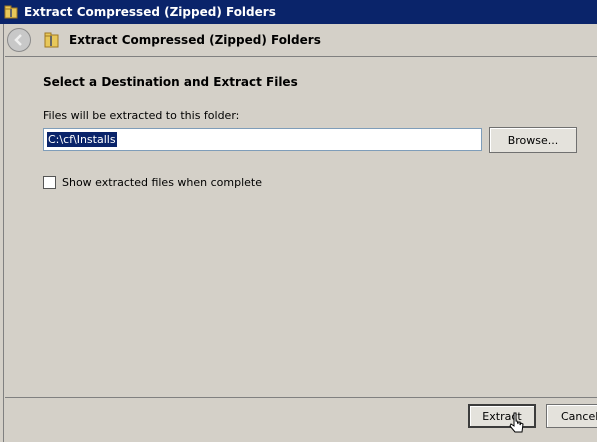  What do you see at coordinates (141, 115) in the screenshot?
I see `destination-label: Files will be extracted to this folder:` at bounding box center [141, 115].